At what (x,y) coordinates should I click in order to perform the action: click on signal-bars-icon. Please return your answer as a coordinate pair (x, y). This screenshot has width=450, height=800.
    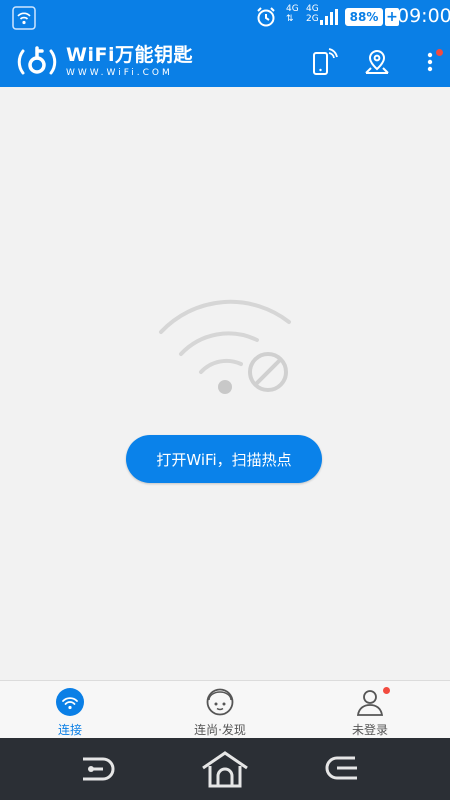
    Looking at the image, I should click on (329, 17).